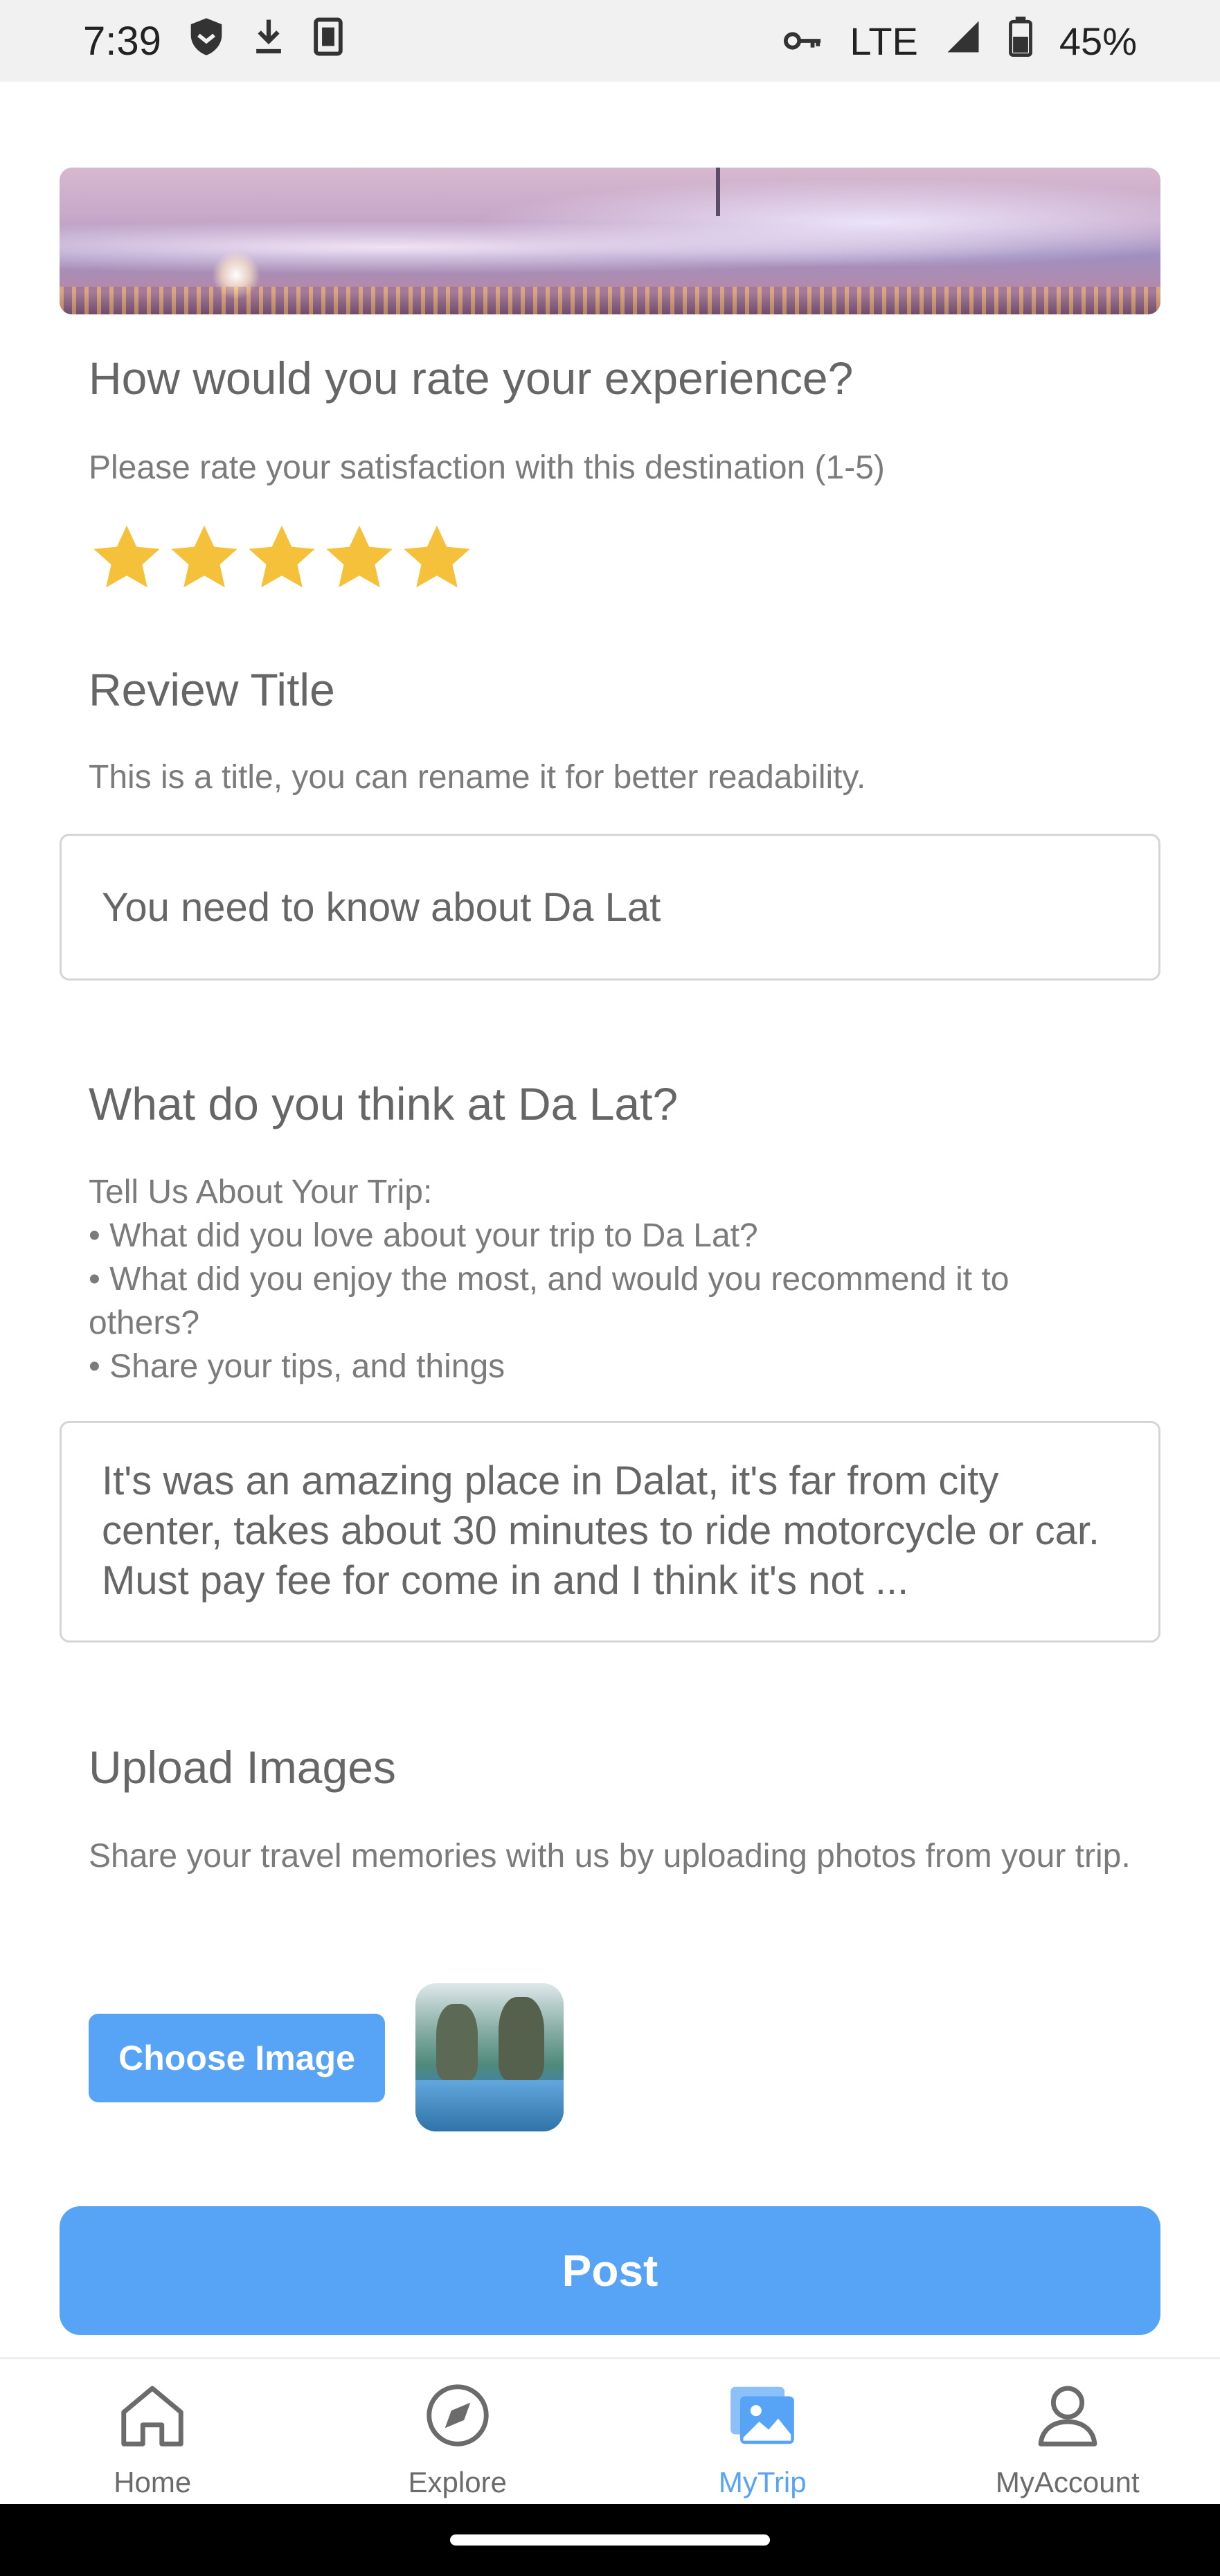  I want to click on nav-item-explore: Explore, so click(458, 2431).